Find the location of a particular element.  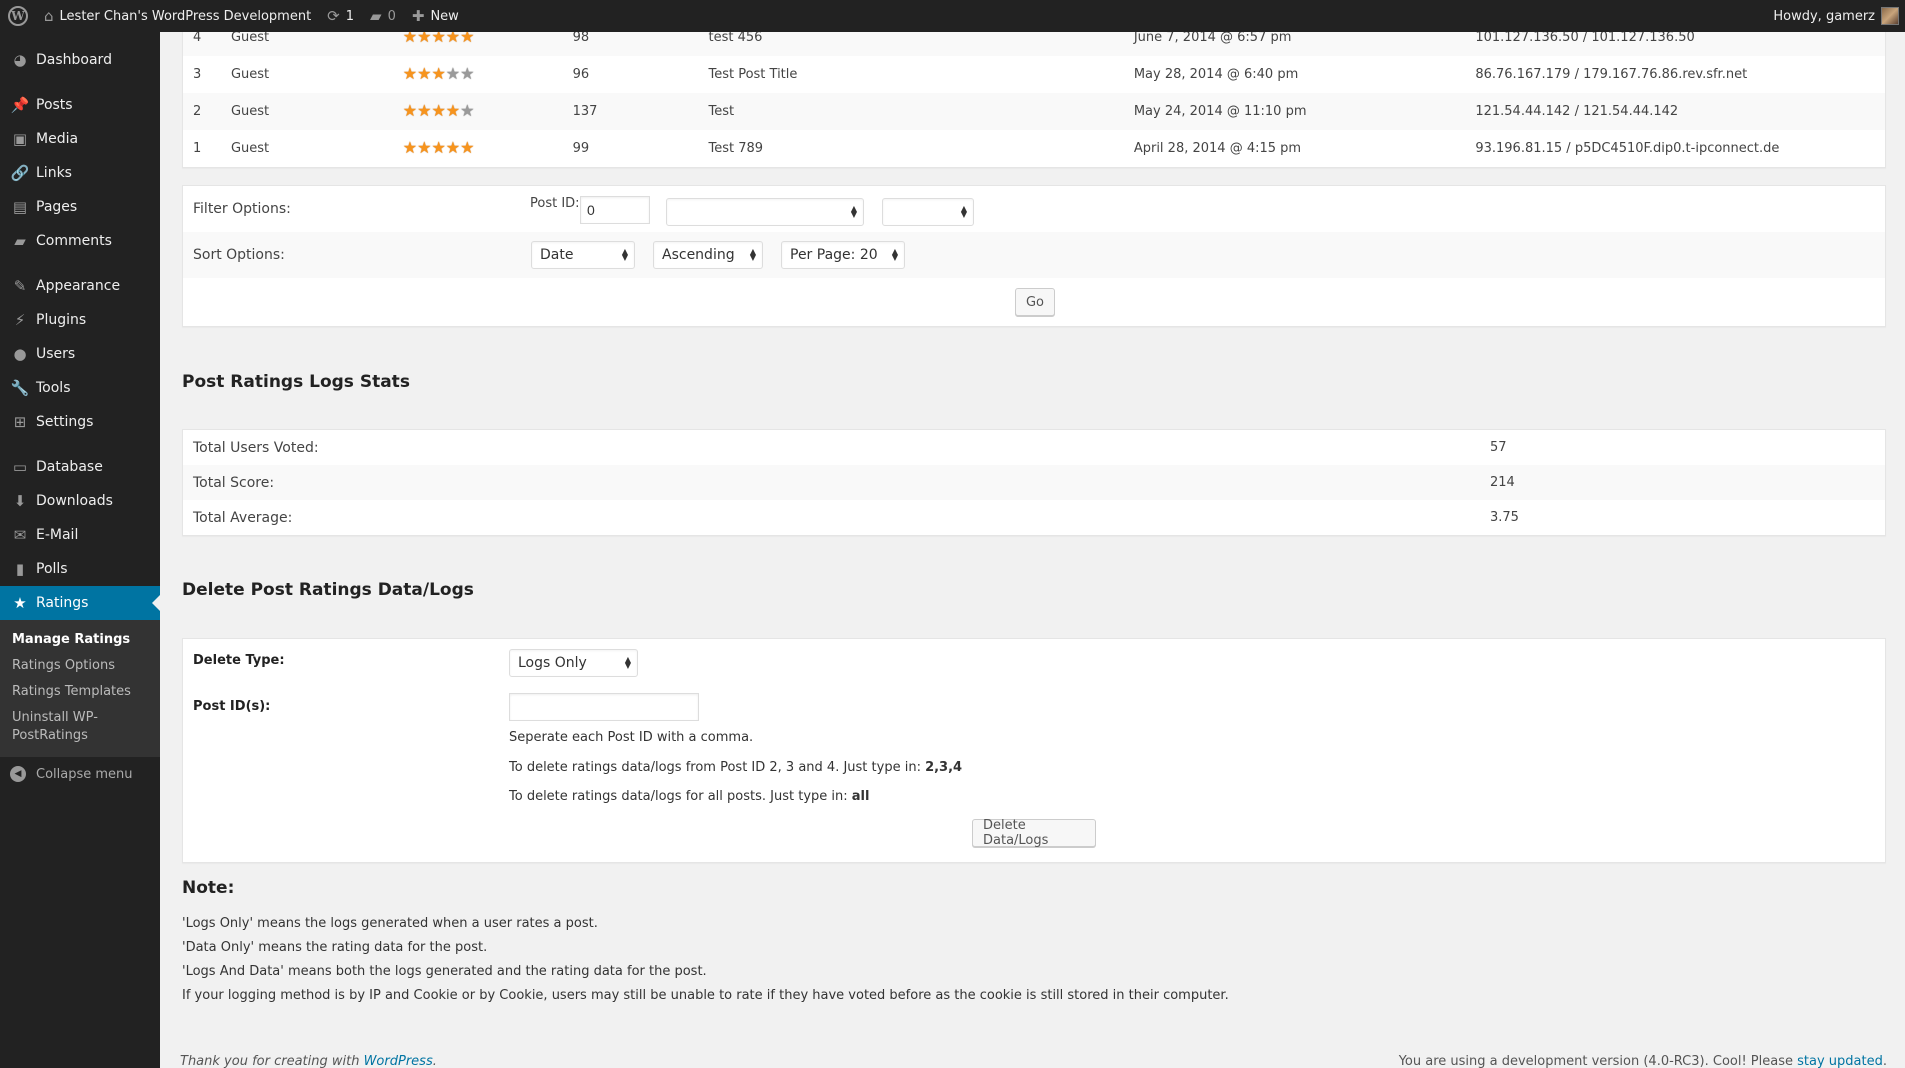

sidebar-item-comments: ▰ Comments is located at coordinates (80, 241).